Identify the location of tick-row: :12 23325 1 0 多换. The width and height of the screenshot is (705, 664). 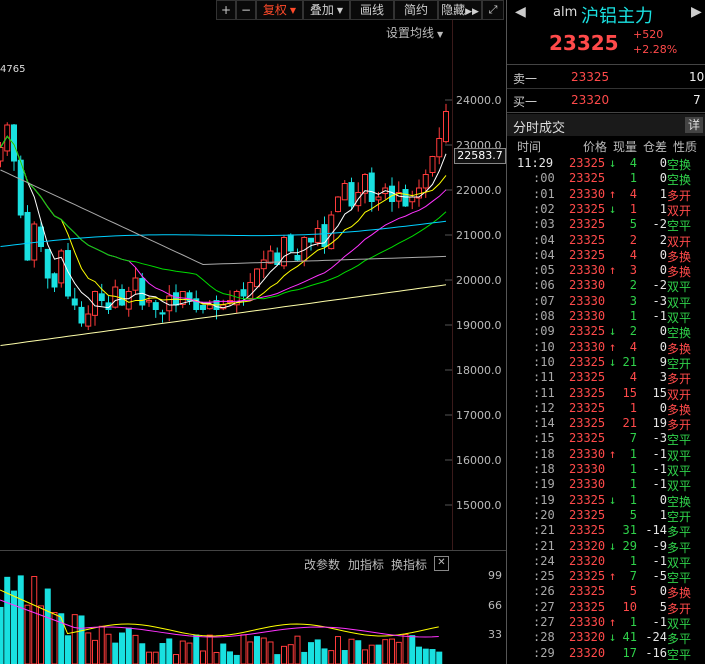
(606, 408).